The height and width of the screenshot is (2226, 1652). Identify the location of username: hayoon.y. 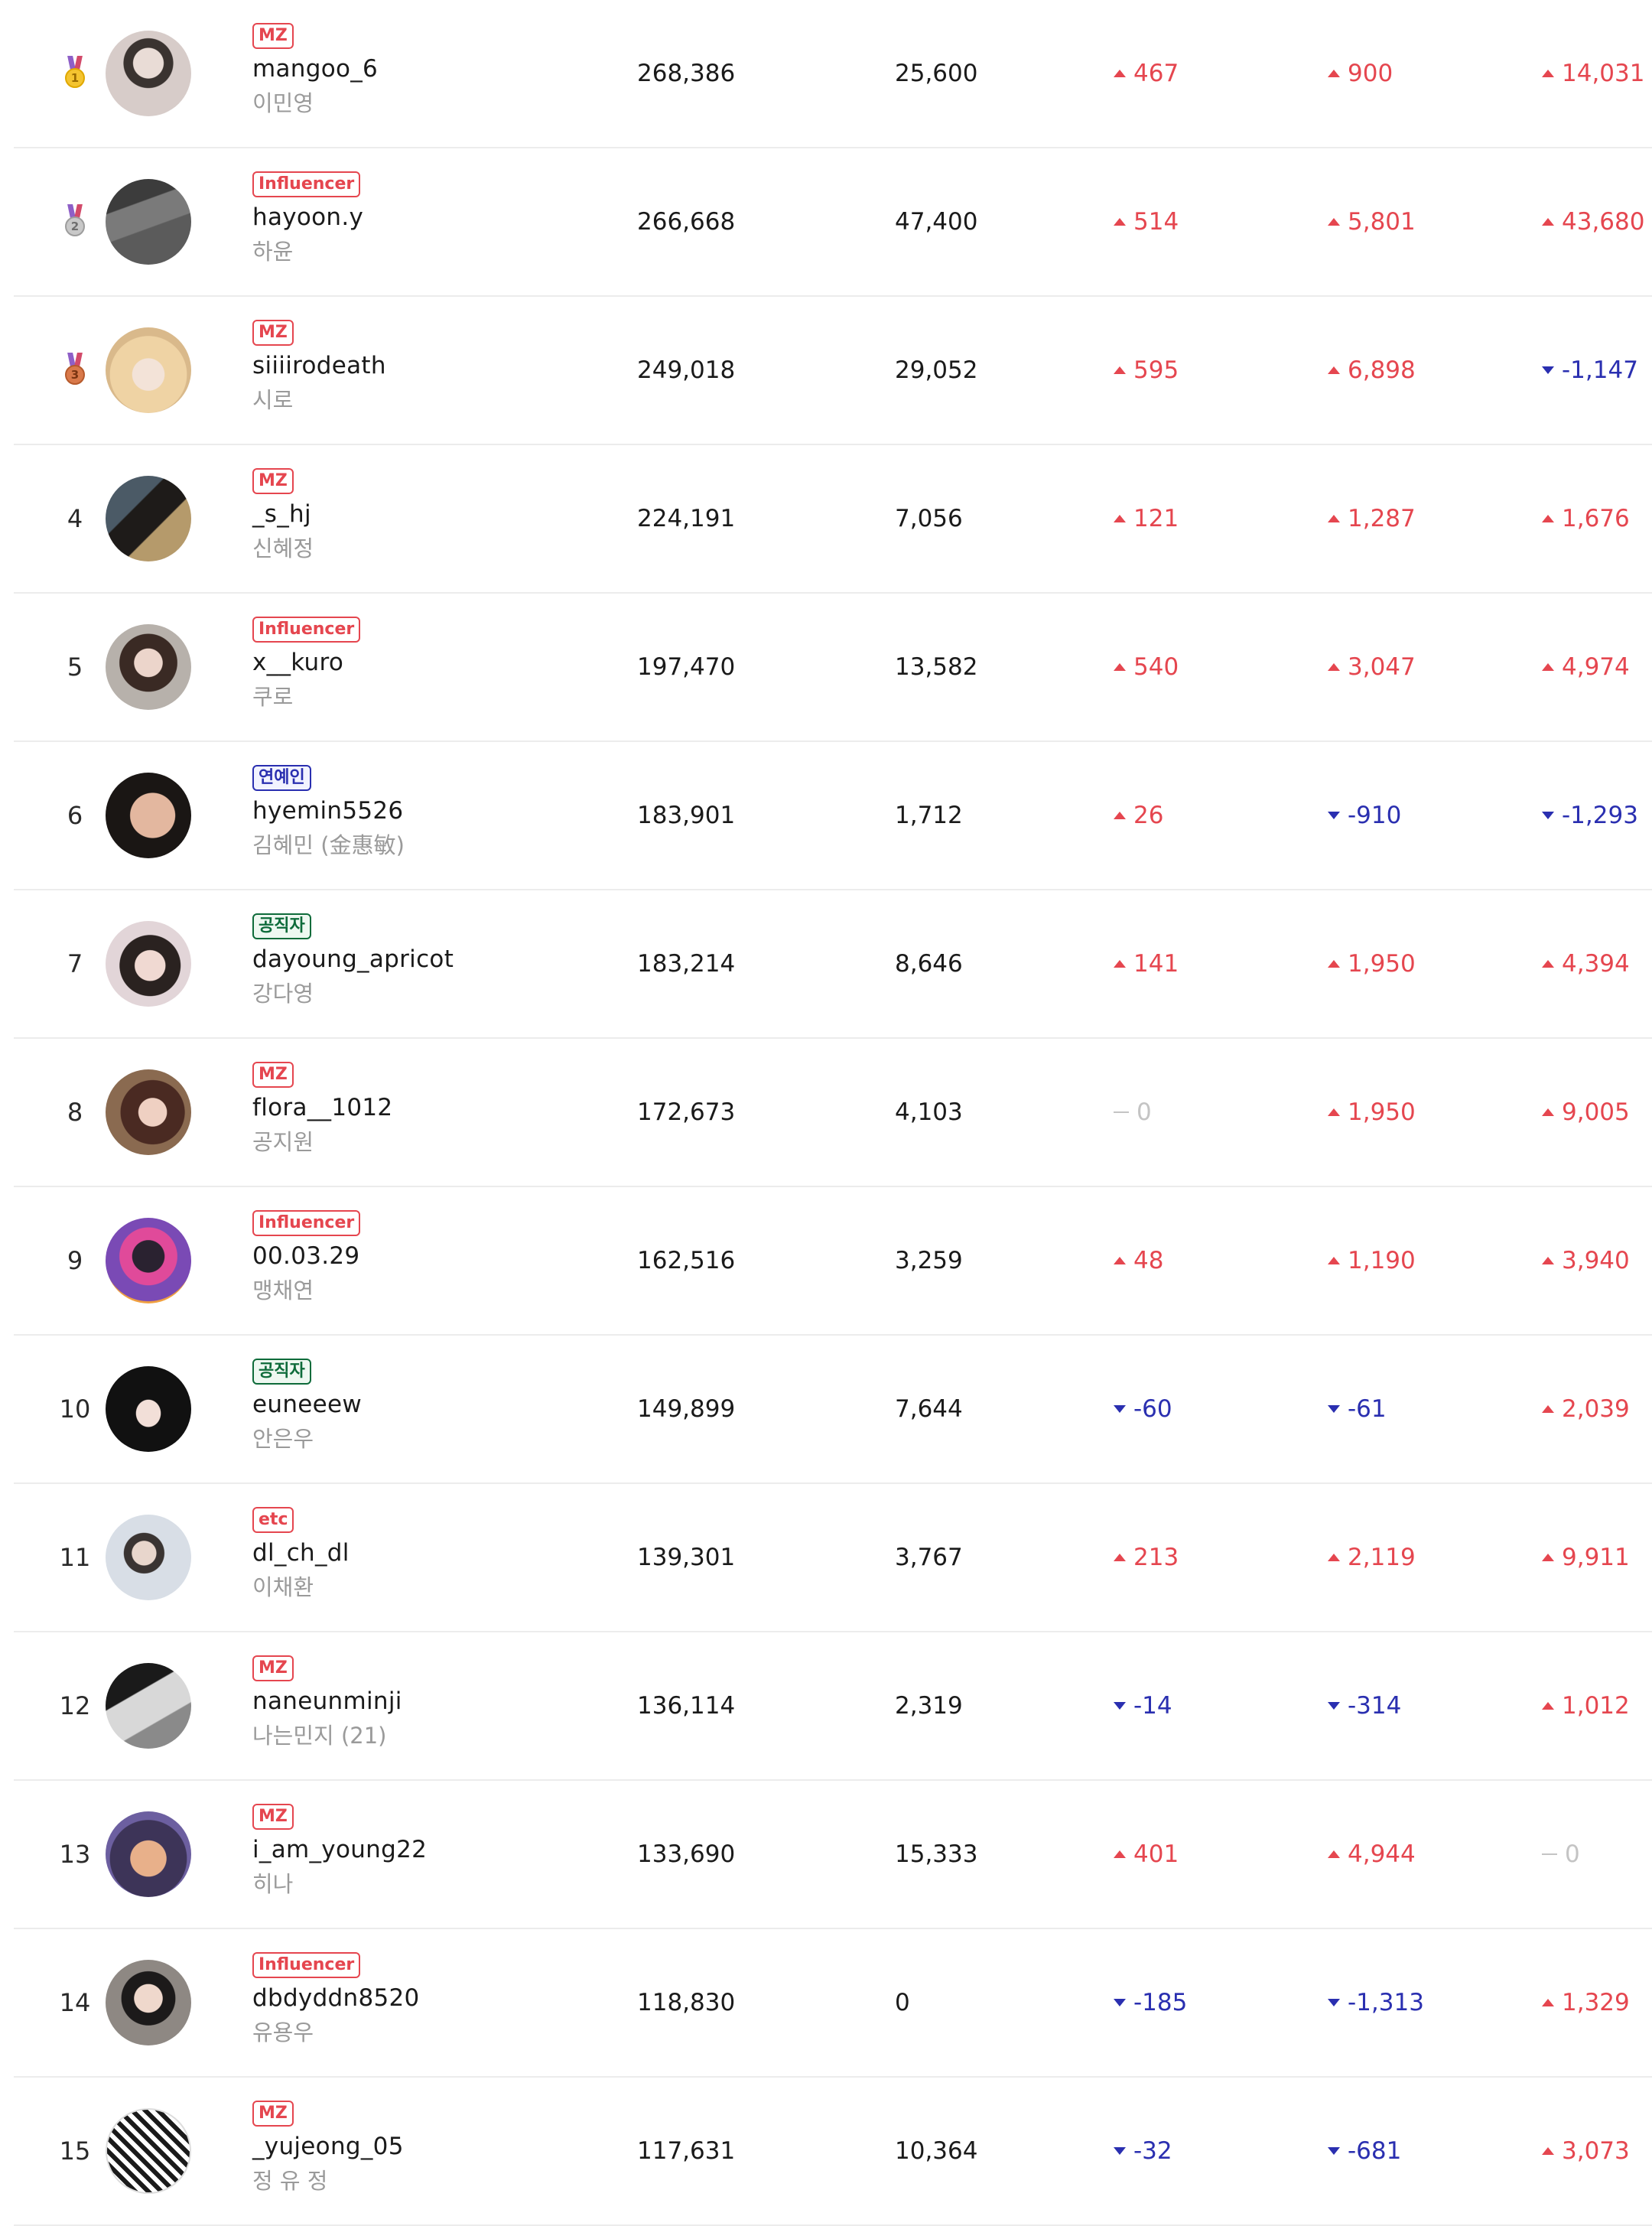
(428, 217).